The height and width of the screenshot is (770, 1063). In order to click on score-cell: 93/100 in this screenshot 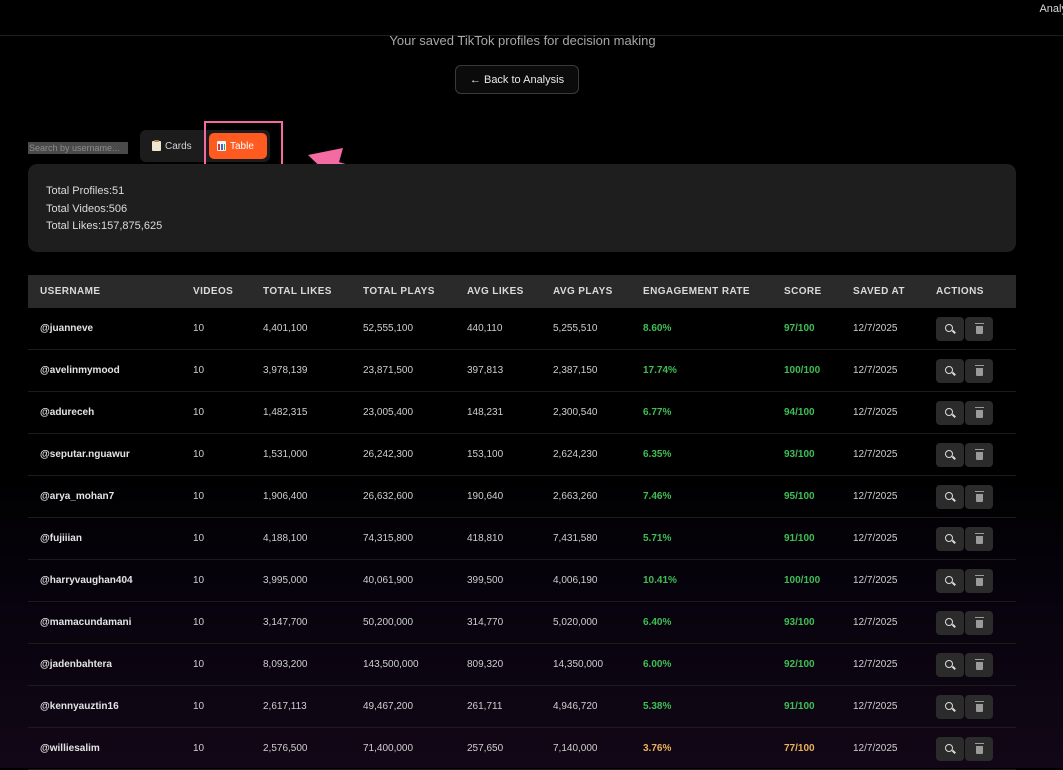, I will do `click(806, 622)`.